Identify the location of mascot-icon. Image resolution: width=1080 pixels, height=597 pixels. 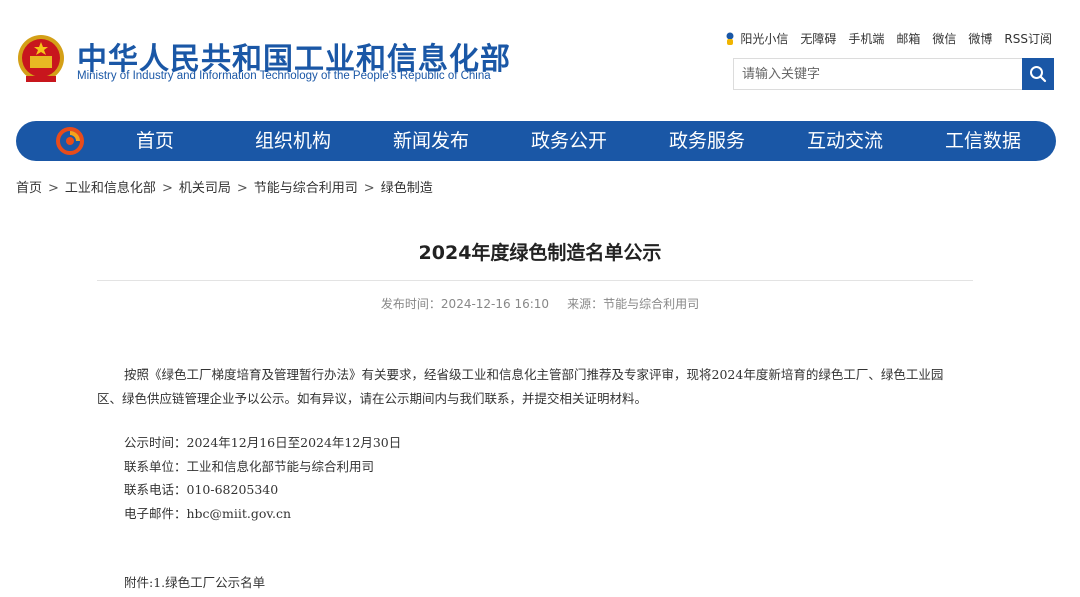
(730, 38).